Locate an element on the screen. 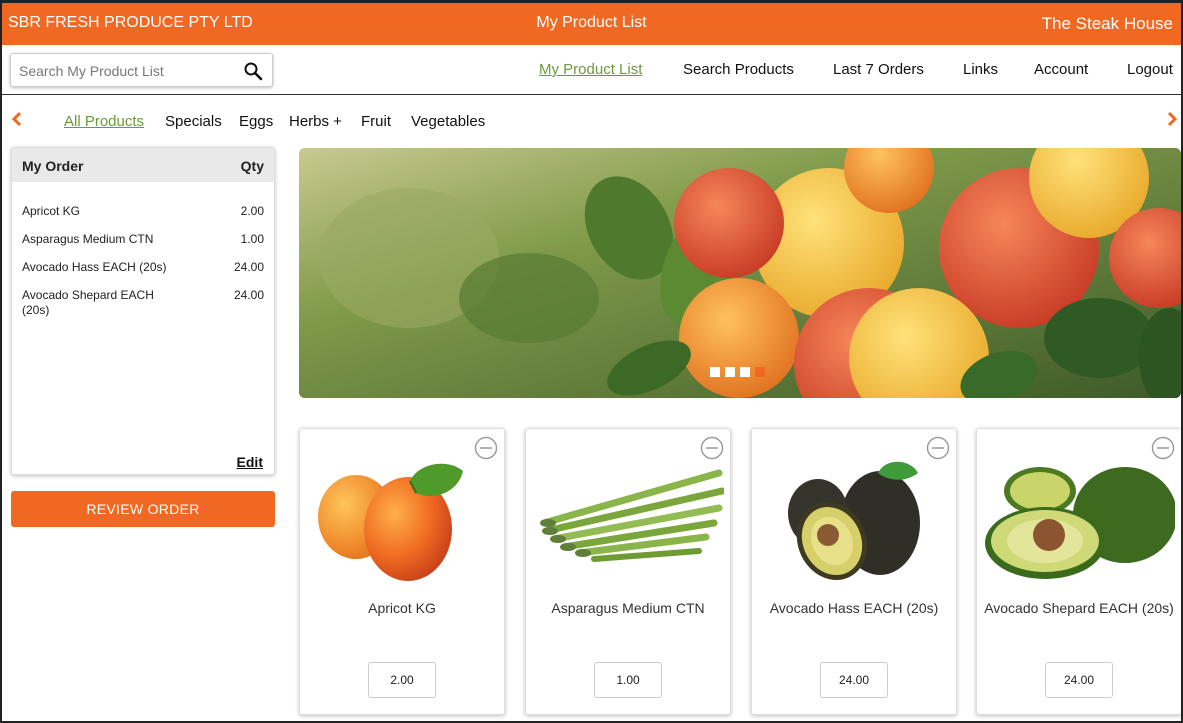 The height and width of the screenshot is (723, 1183). tab-all-products: All Products is located at coordinates (104, 121).